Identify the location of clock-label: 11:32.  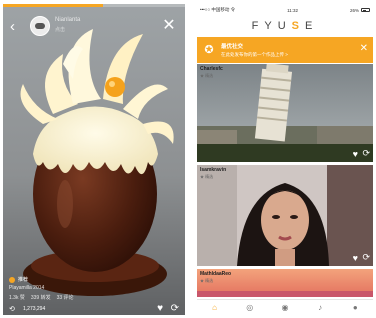
(293, 10).